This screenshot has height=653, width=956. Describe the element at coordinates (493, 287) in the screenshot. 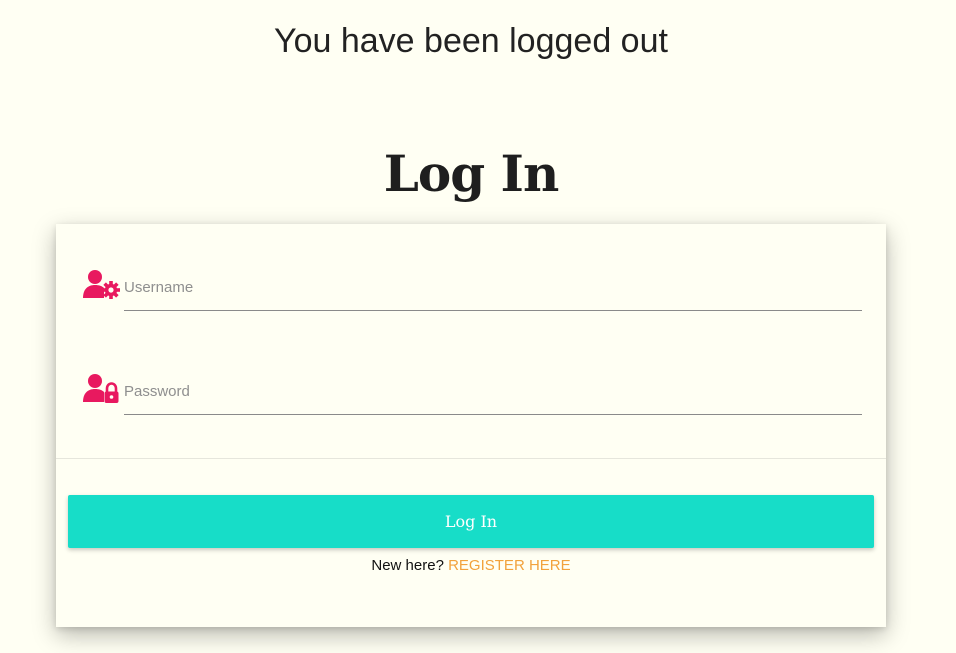

I see `username-input` at that location.